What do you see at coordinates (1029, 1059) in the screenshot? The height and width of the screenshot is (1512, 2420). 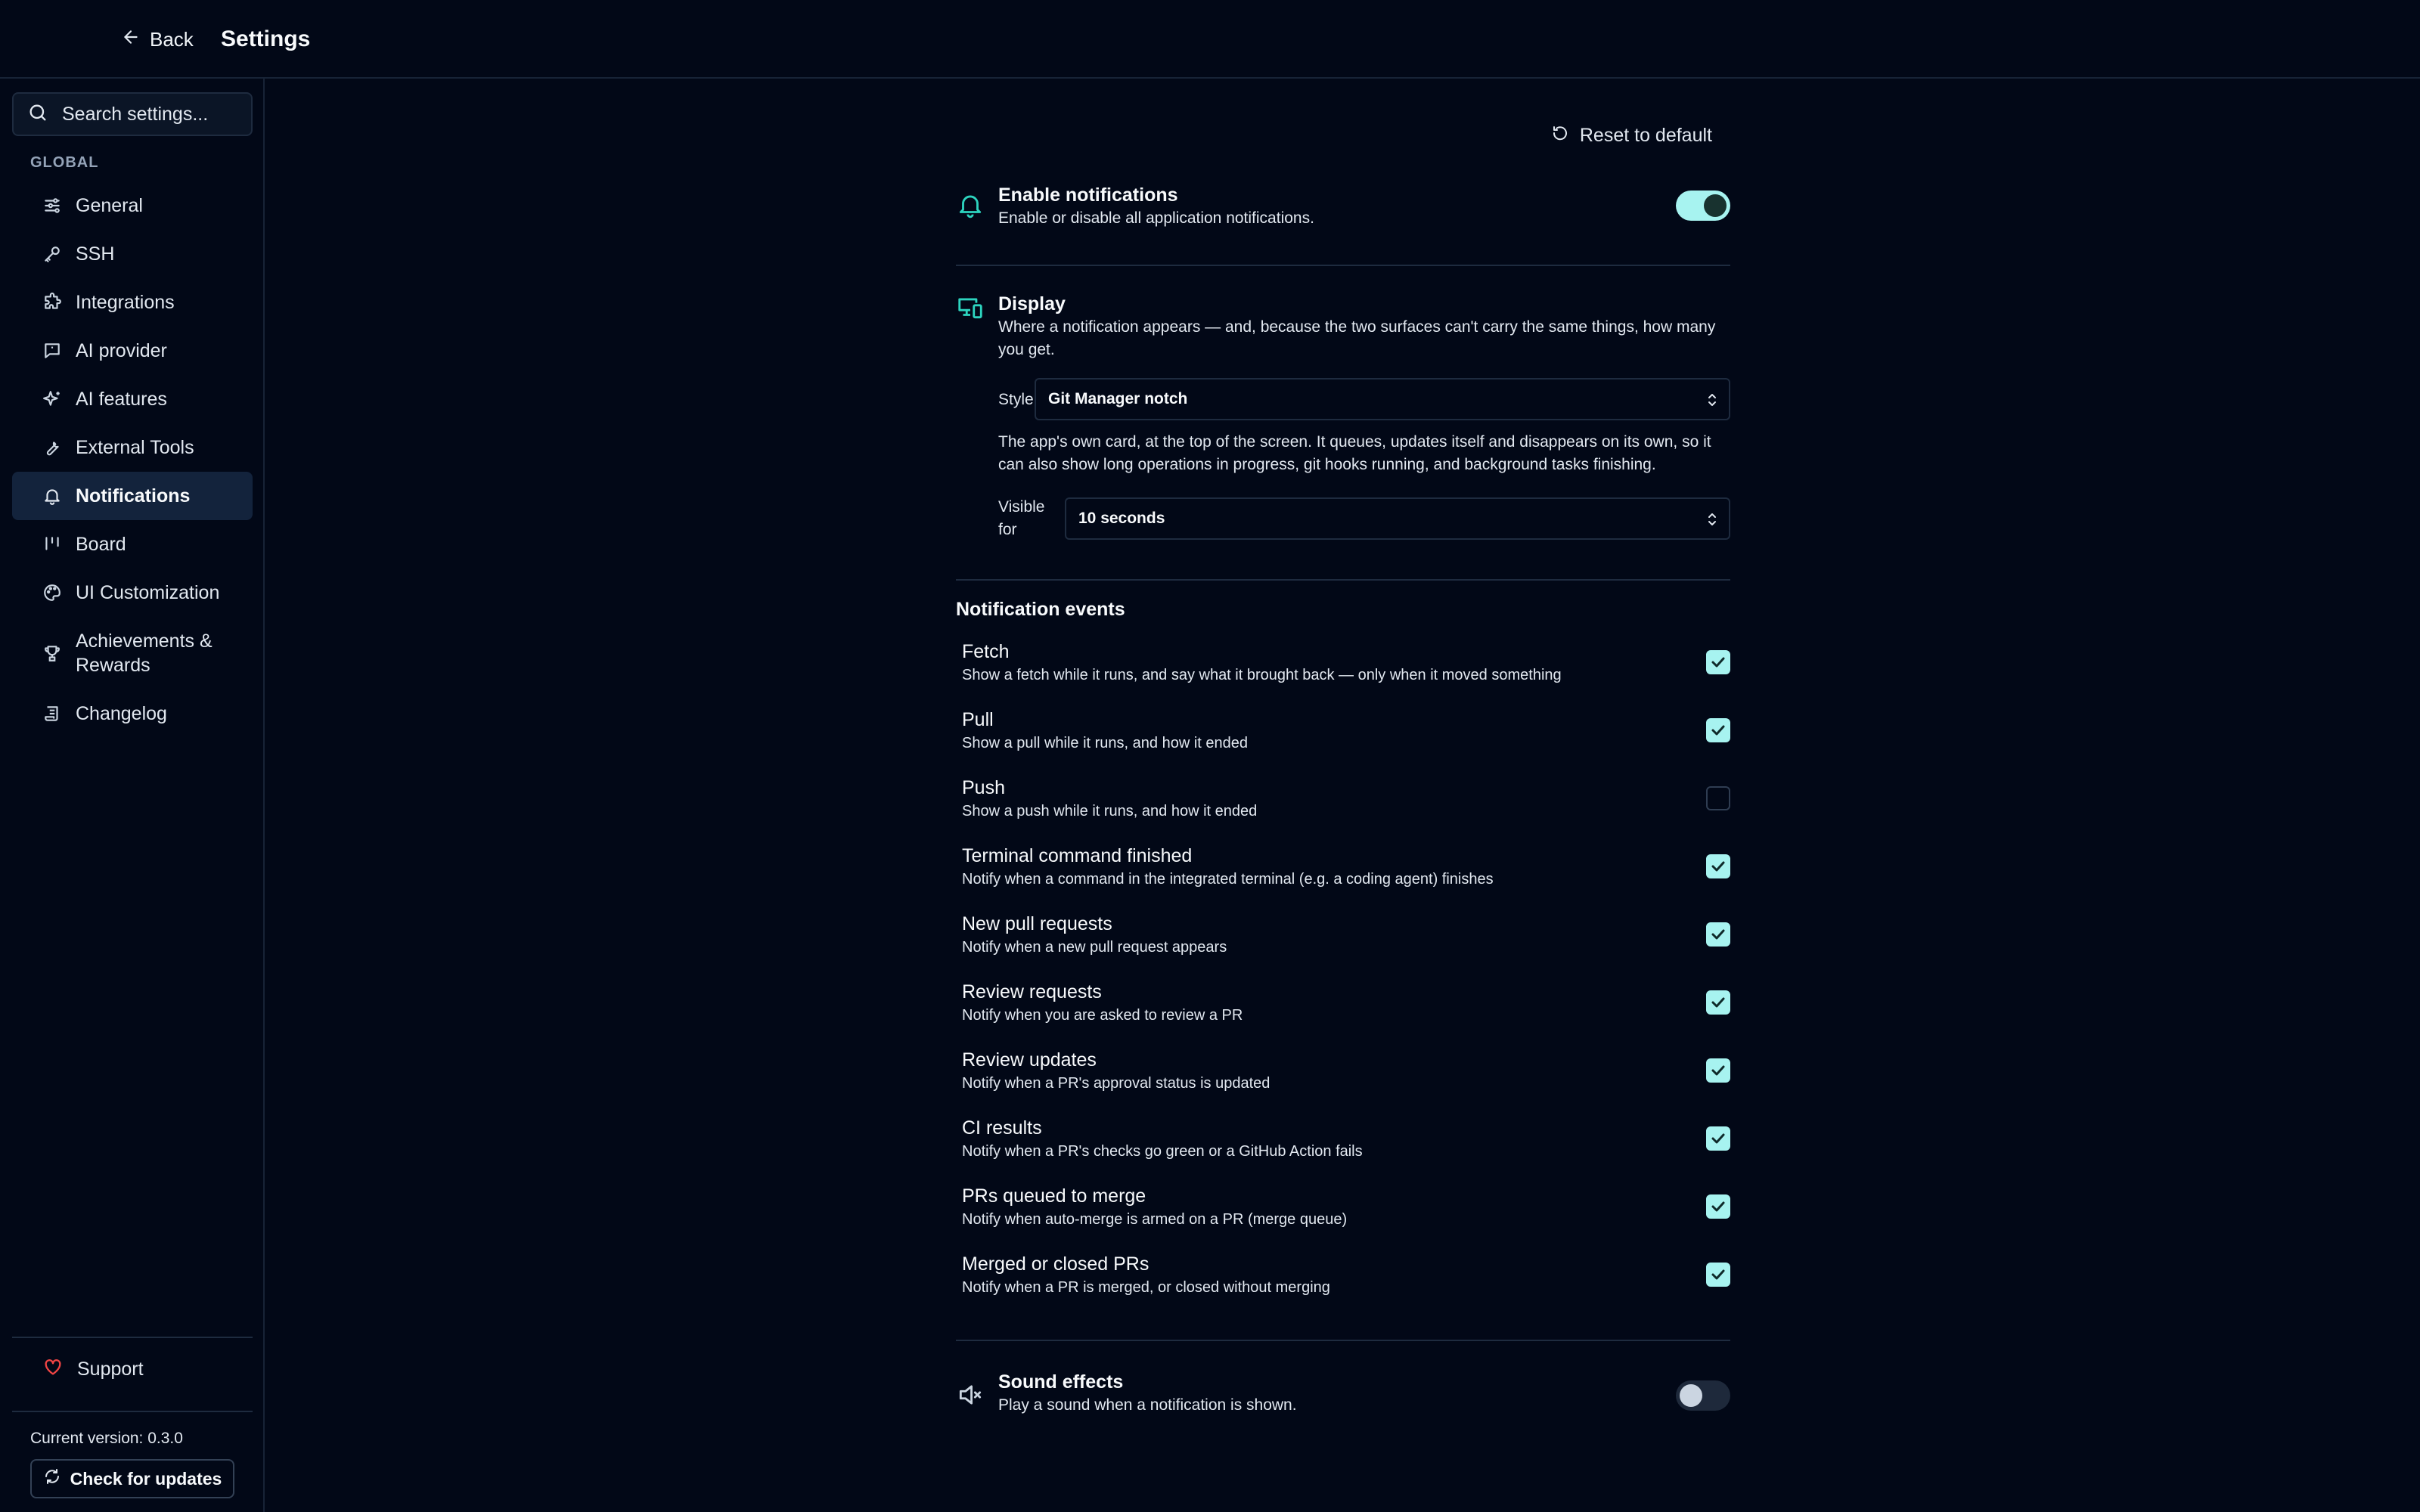 I see `event-title: Review updates` at bounding box center [1029, 1059].